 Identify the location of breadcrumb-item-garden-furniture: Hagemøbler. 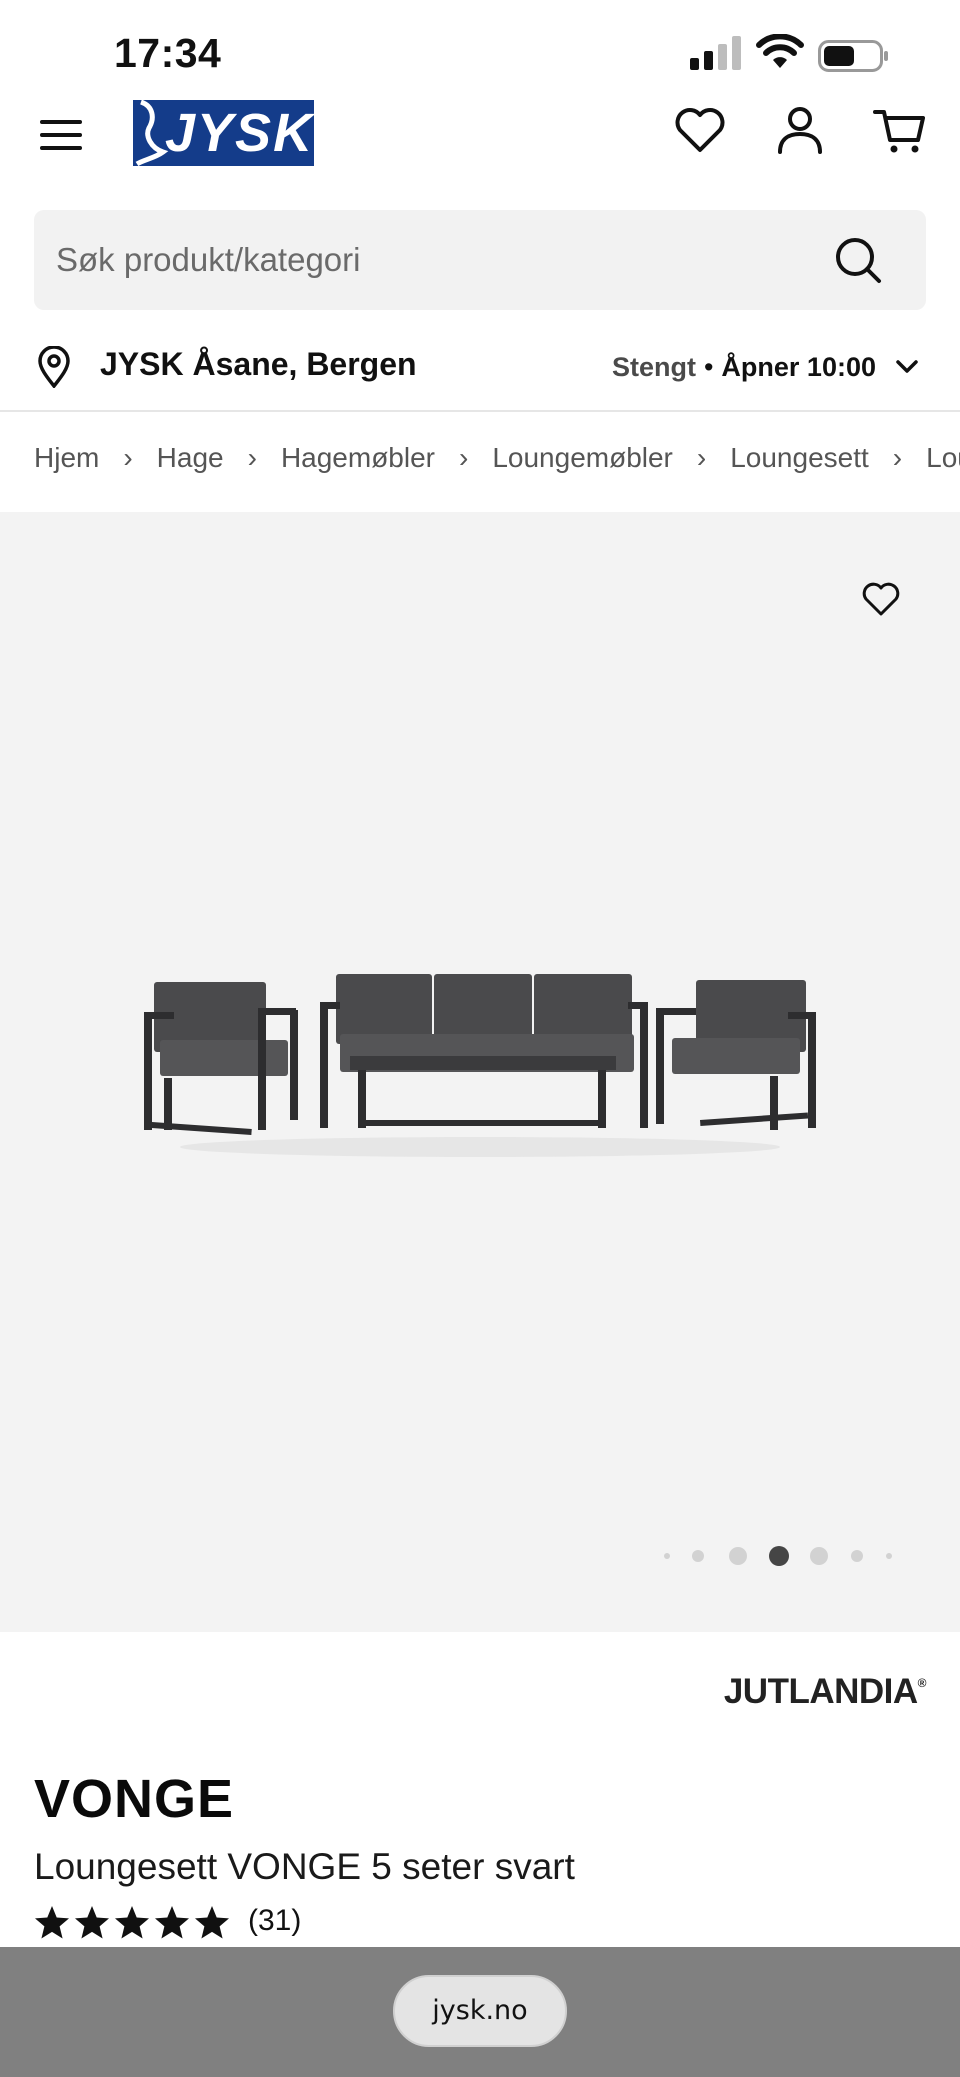
(358, 458).